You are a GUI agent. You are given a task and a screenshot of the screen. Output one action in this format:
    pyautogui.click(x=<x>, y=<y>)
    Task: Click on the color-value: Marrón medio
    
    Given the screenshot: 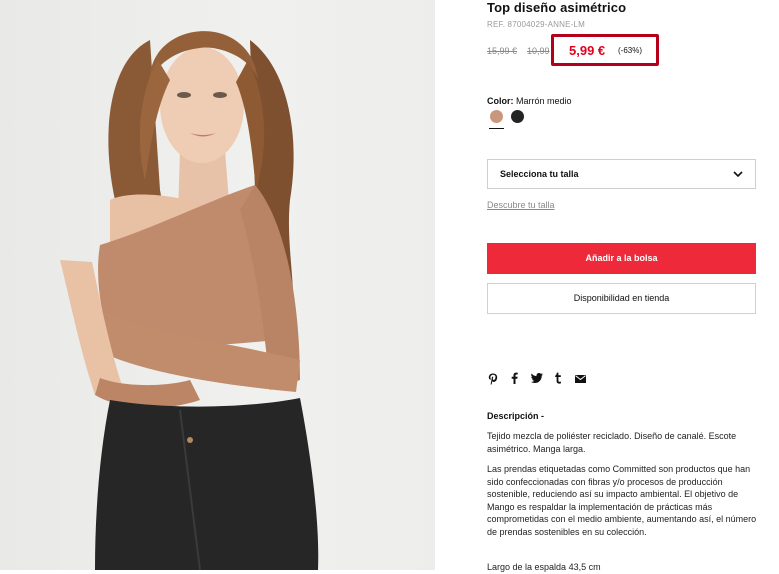 What is the action you would take?
    pyautogui.click(x=544, y=101)
    